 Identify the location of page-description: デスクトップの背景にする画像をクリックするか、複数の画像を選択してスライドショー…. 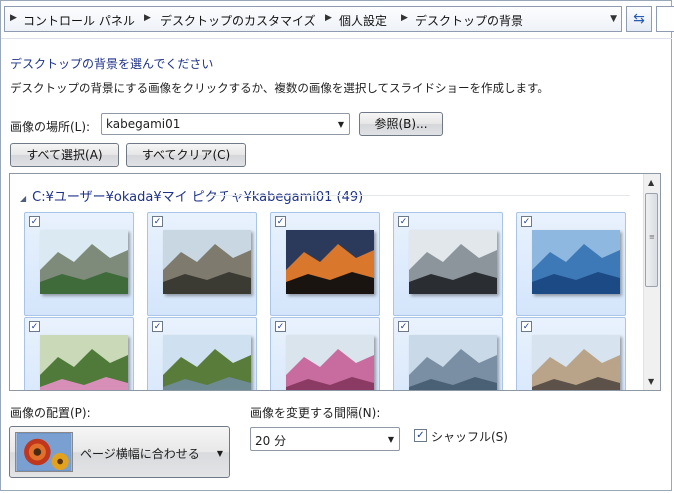
(279, 88).